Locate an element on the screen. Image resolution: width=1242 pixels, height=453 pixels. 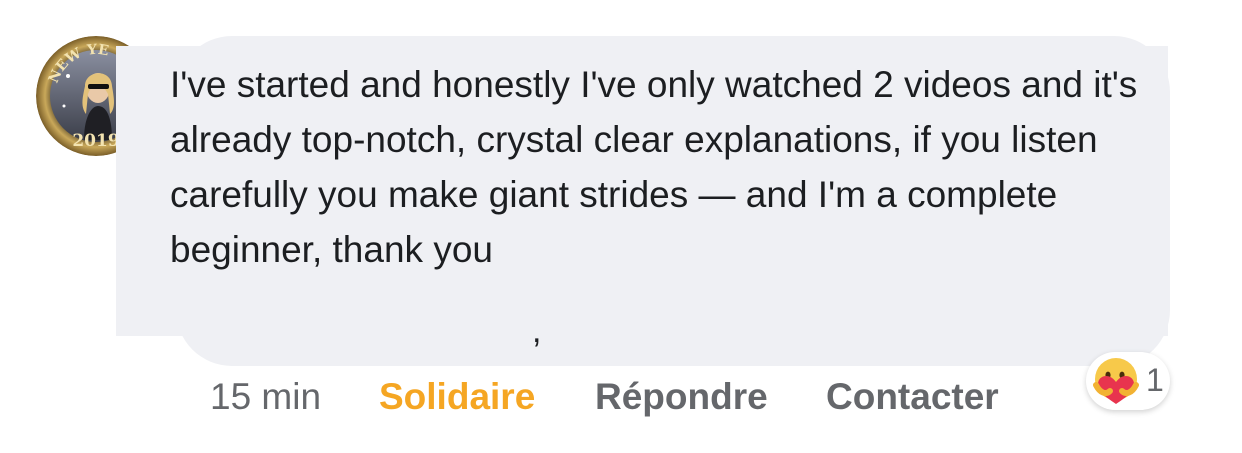
reaction-summary: 1 is located at coordinates (1128, 381).